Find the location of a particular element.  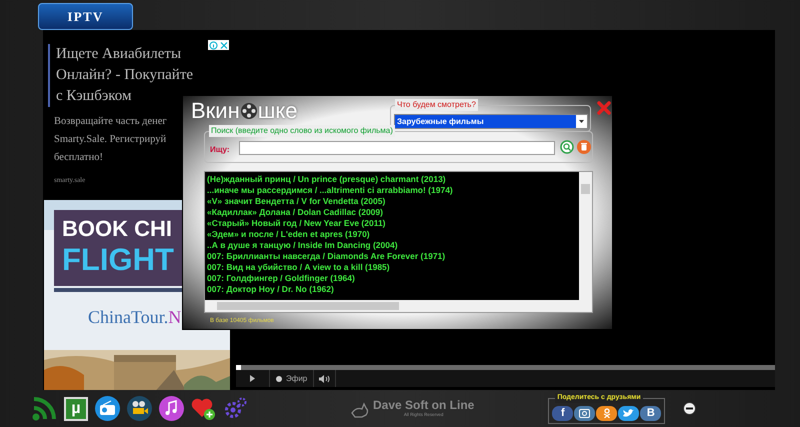

ad-text-line: Smarty.Sale. Регистрируй is located at coordinates (110, 140).